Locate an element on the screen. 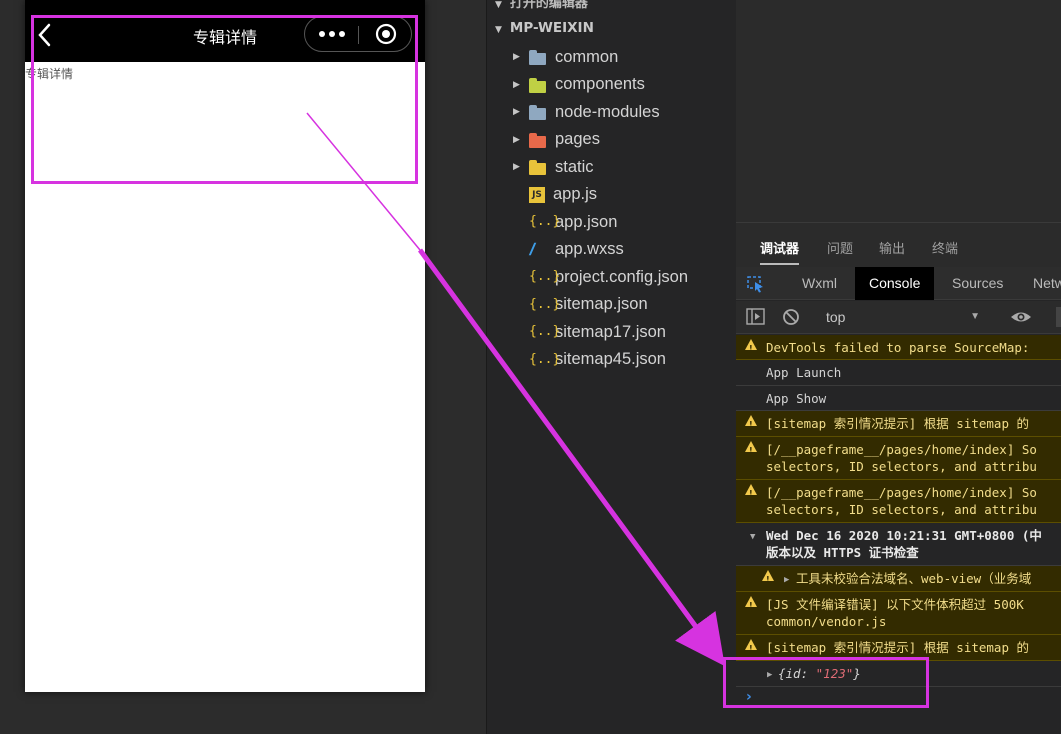 The height and width of the screenshot is (734, 1061). tree-item-label: project.config.json is located at coordinates (621, 276).